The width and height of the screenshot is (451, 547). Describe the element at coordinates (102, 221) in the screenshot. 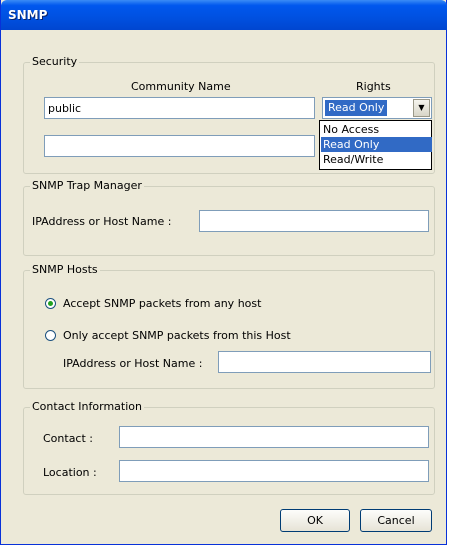

I see `trap-ip-label: IPAddress or Host Name :` at that location.